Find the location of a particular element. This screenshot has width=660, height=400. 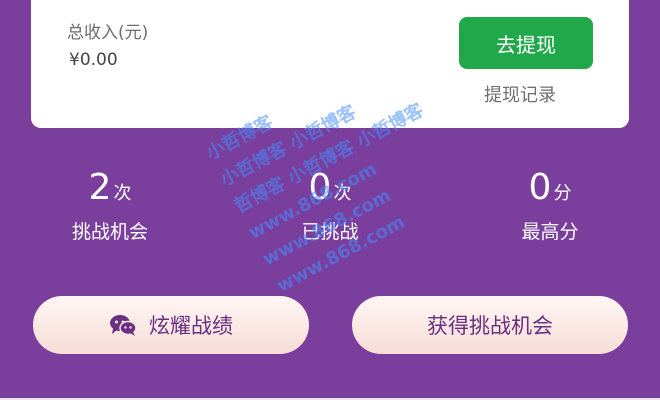

total-income-value: ¥0.00 is located at coordinates (93, 60).